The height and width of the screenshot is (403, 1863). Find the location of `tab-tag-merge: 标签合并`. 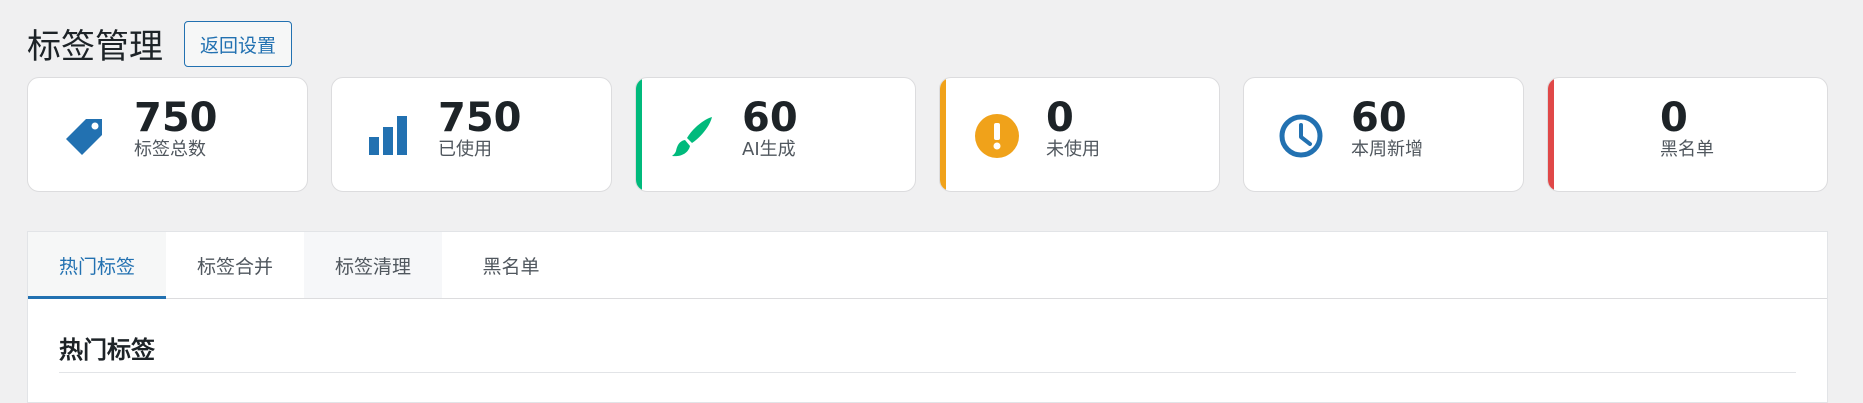

tab-tag-merge: 标签合并 is located at coordinates (235, 265).